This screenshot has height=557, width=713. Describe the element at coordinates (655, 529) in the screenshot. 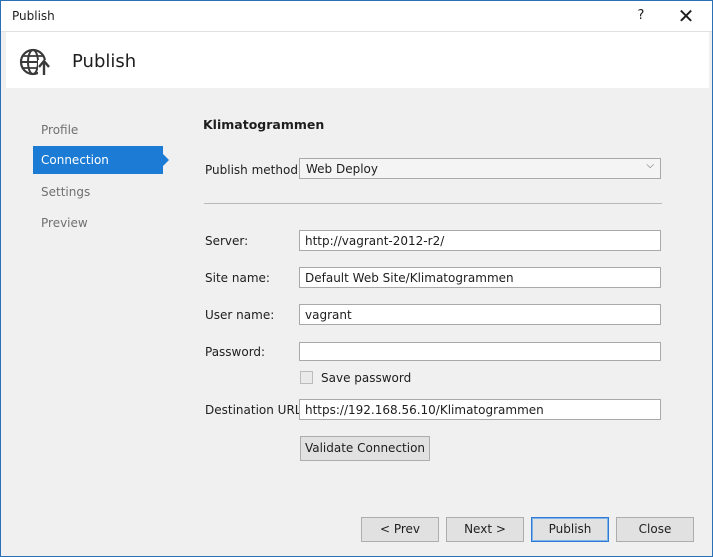

I see `close-button: Close` at that location.